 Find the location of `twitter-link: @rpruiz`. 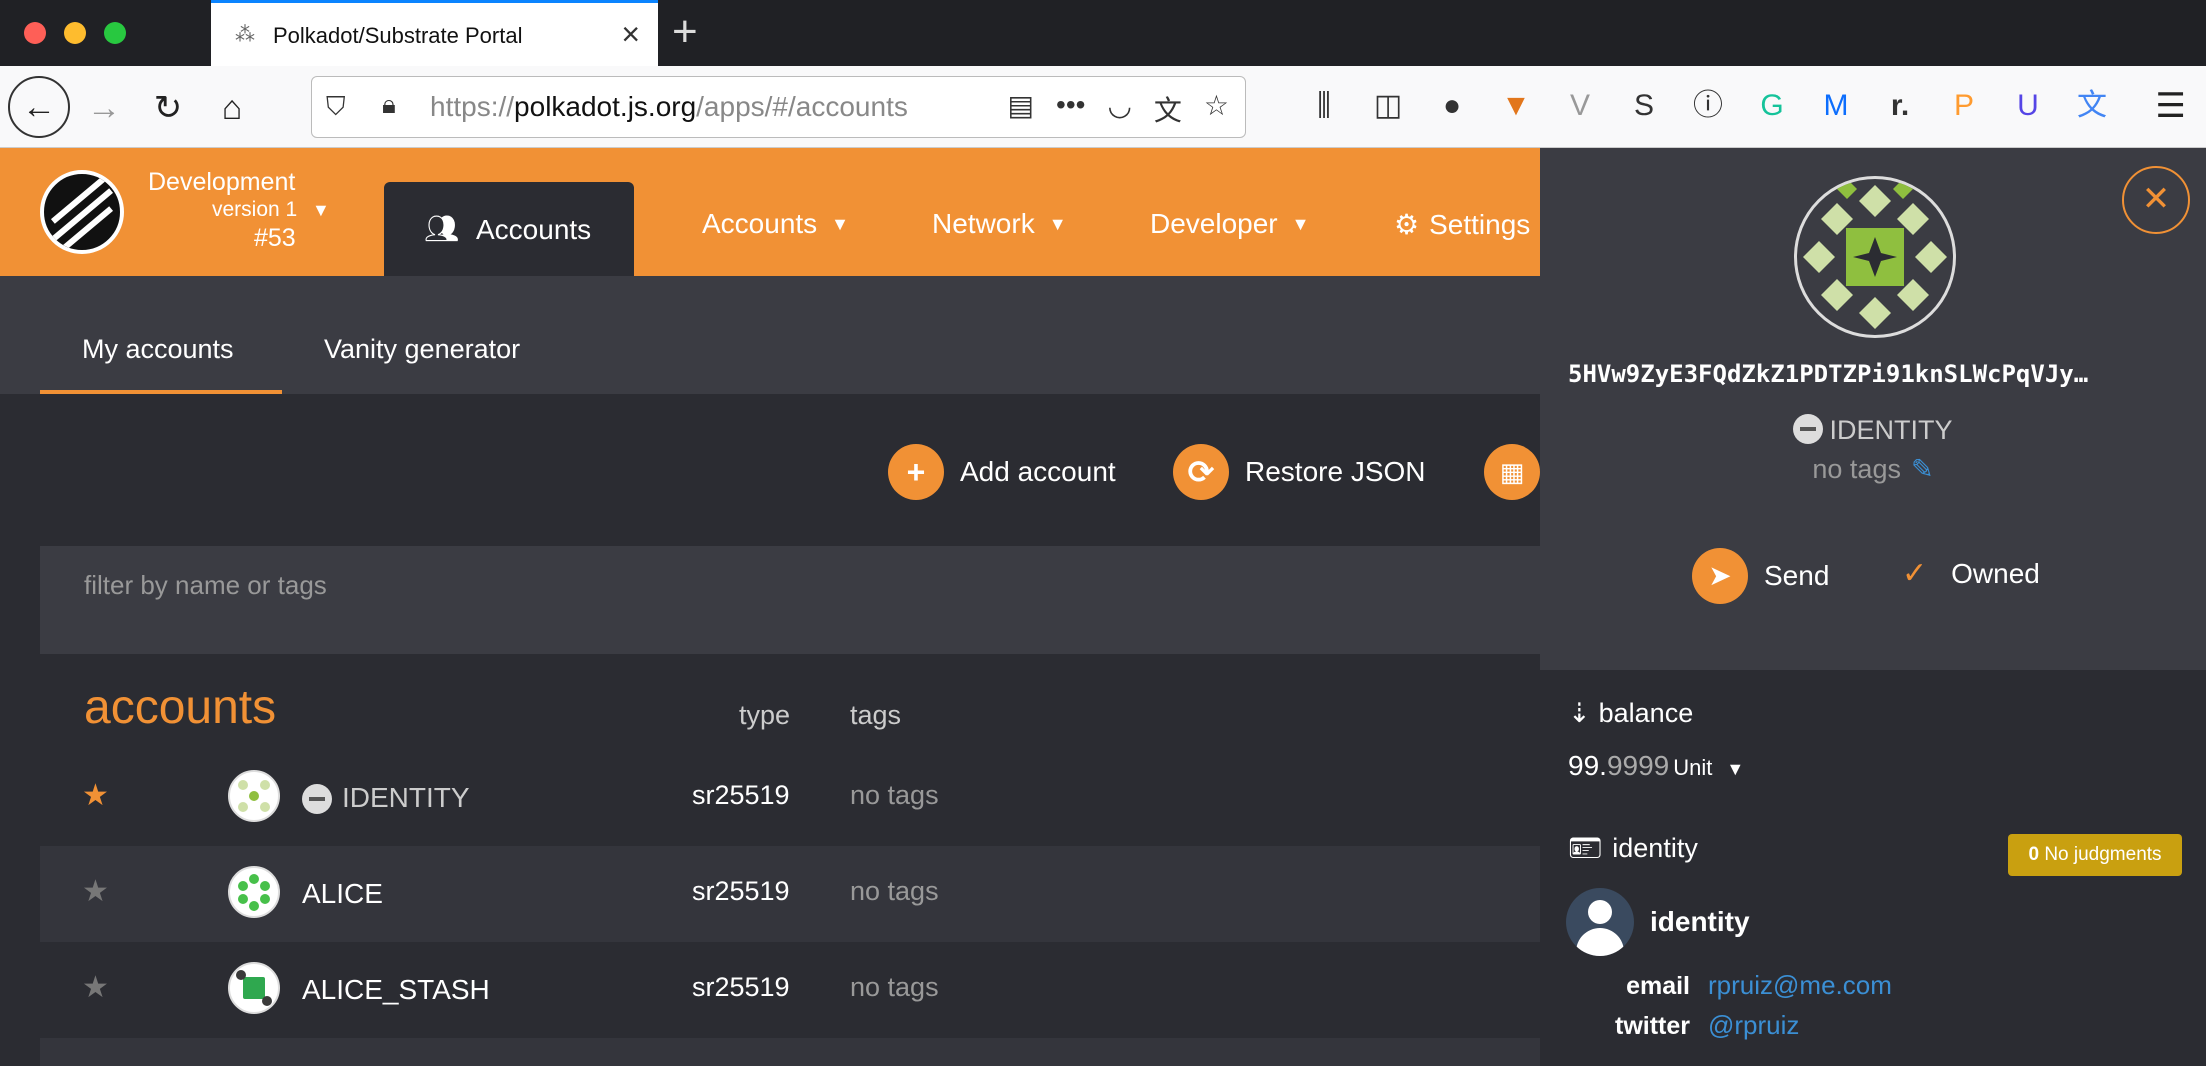

twitter-link: @rpruiz is located at coordinates (1753, 1025).